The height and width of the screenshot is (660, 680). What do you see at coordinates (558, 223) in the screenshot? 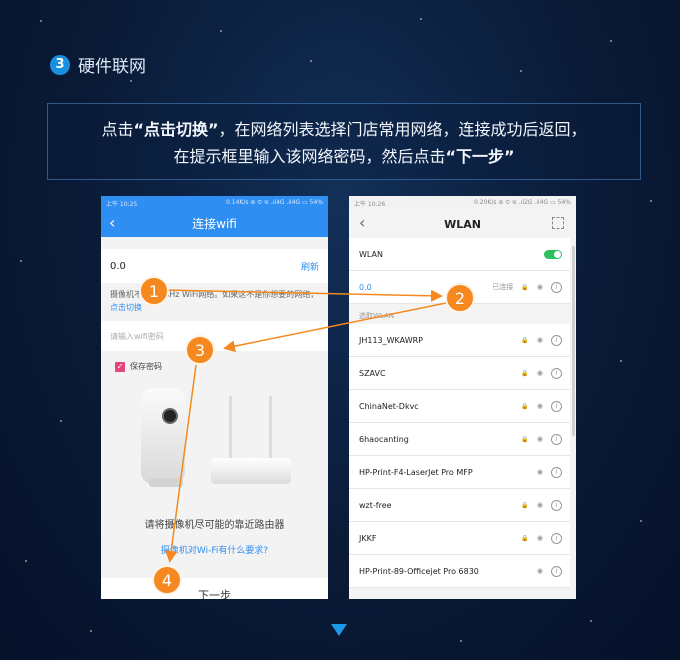
I see `scan-icon` at bounding box center [558, 223].